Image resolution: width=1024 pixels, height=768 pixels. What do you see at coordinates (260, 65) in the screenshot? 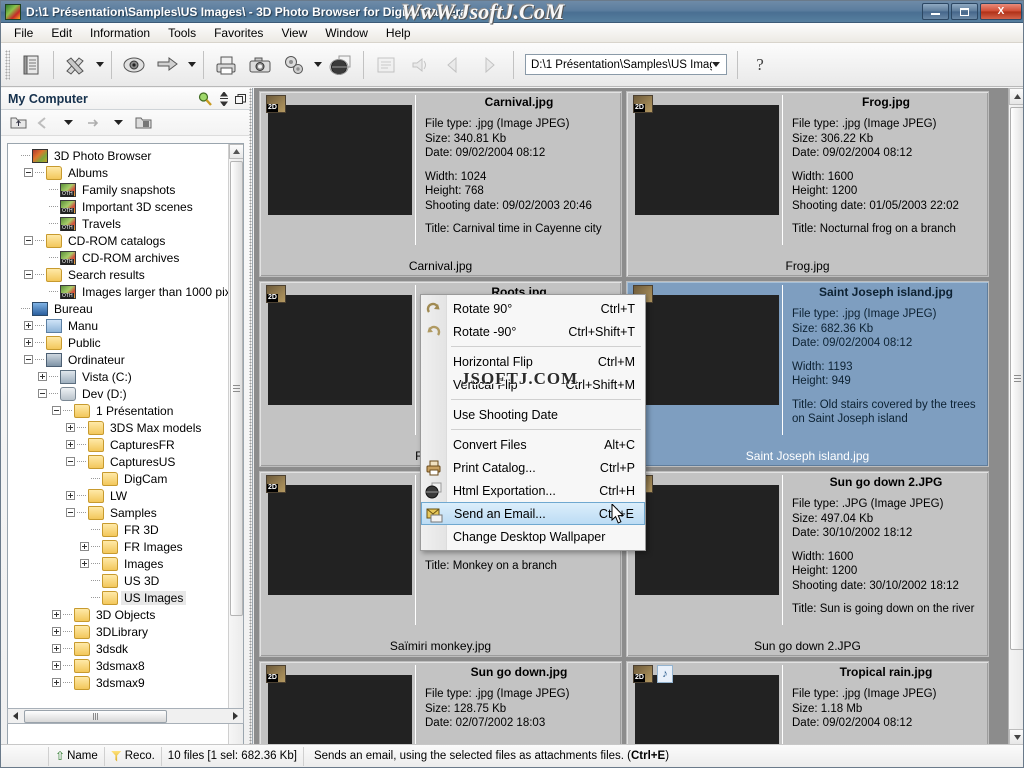
I see `camera-icon` at bounding box center [260, 65].